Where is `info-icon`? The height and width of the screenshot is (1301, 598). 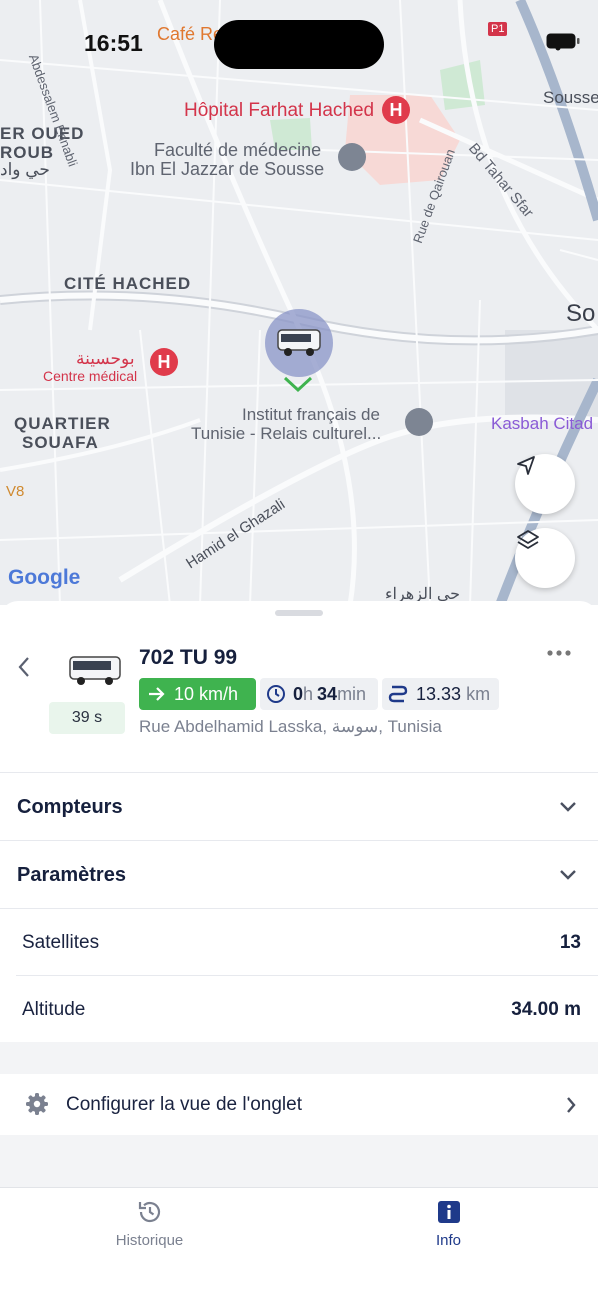 info-icon is located at coordinates (448, 1212).